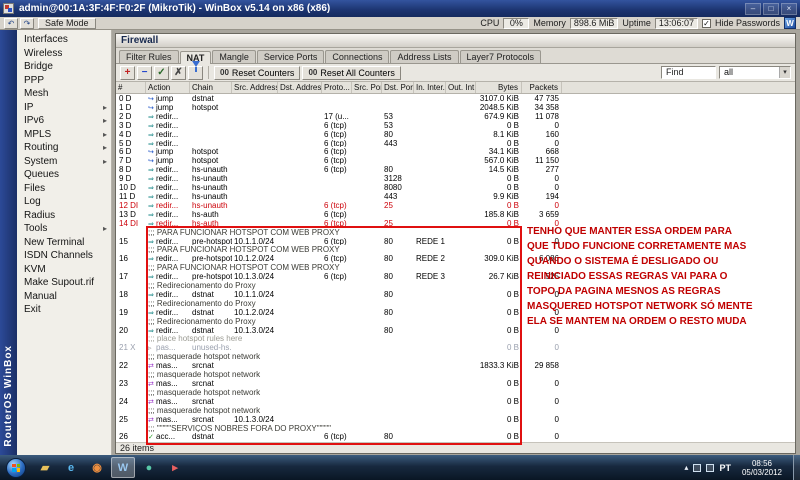 The height and width of the screenshot is (480, 800). What do you see at coordinates (71, 467) in the screenshot?
I see `internet-explorer-icon: e` at bounding box center [71, 467].